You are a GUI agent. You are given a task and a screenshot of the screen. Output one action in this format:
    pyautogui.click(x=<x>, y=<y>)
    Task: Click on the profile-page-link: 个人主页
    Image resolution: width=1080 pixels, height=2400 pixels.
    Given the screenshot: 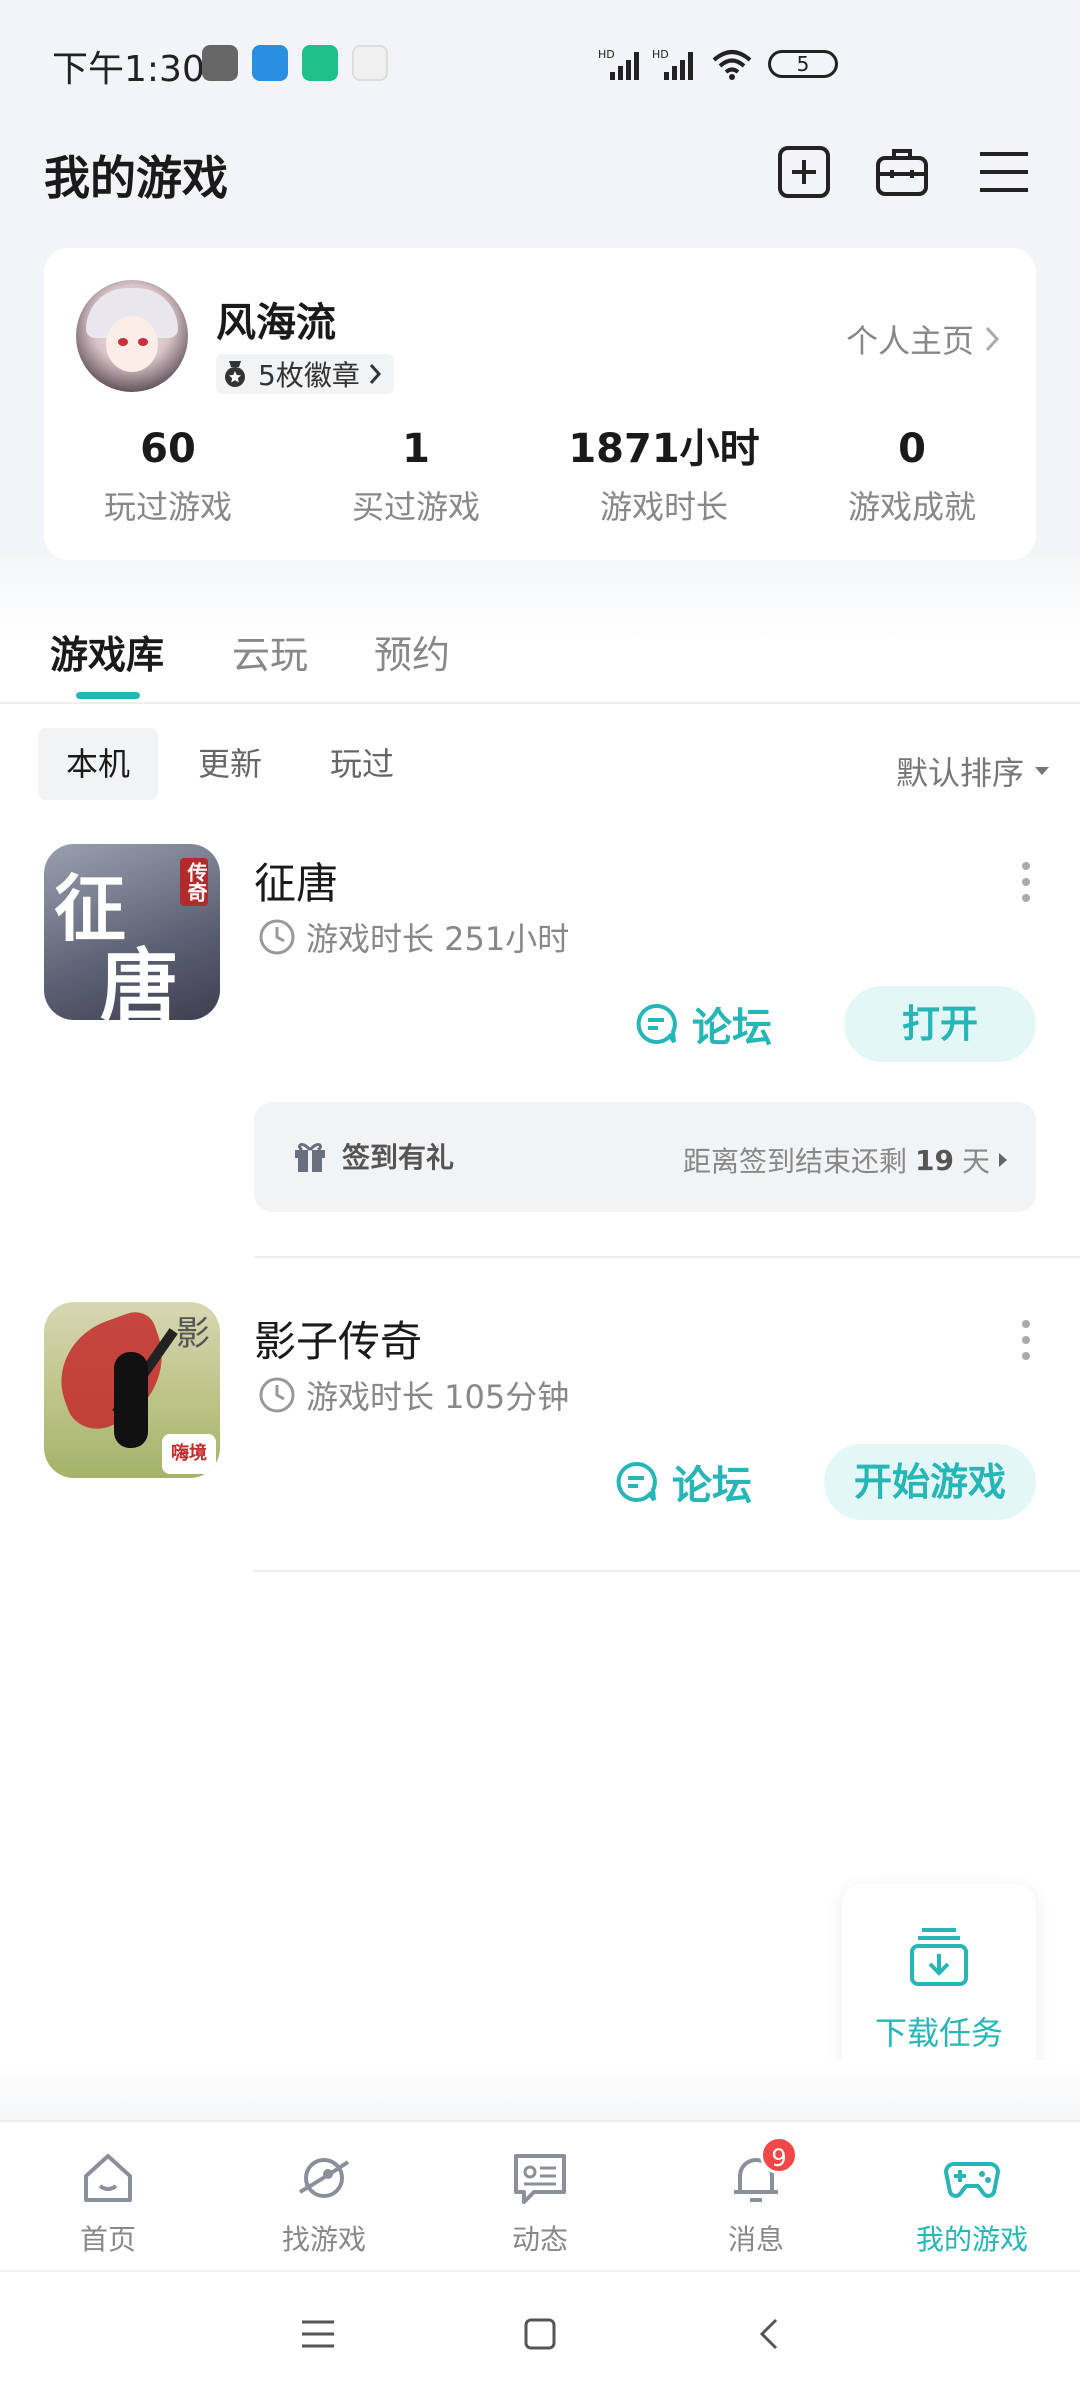 What is the action you would take?
    pyautogui.click(x=923, y=339)
    